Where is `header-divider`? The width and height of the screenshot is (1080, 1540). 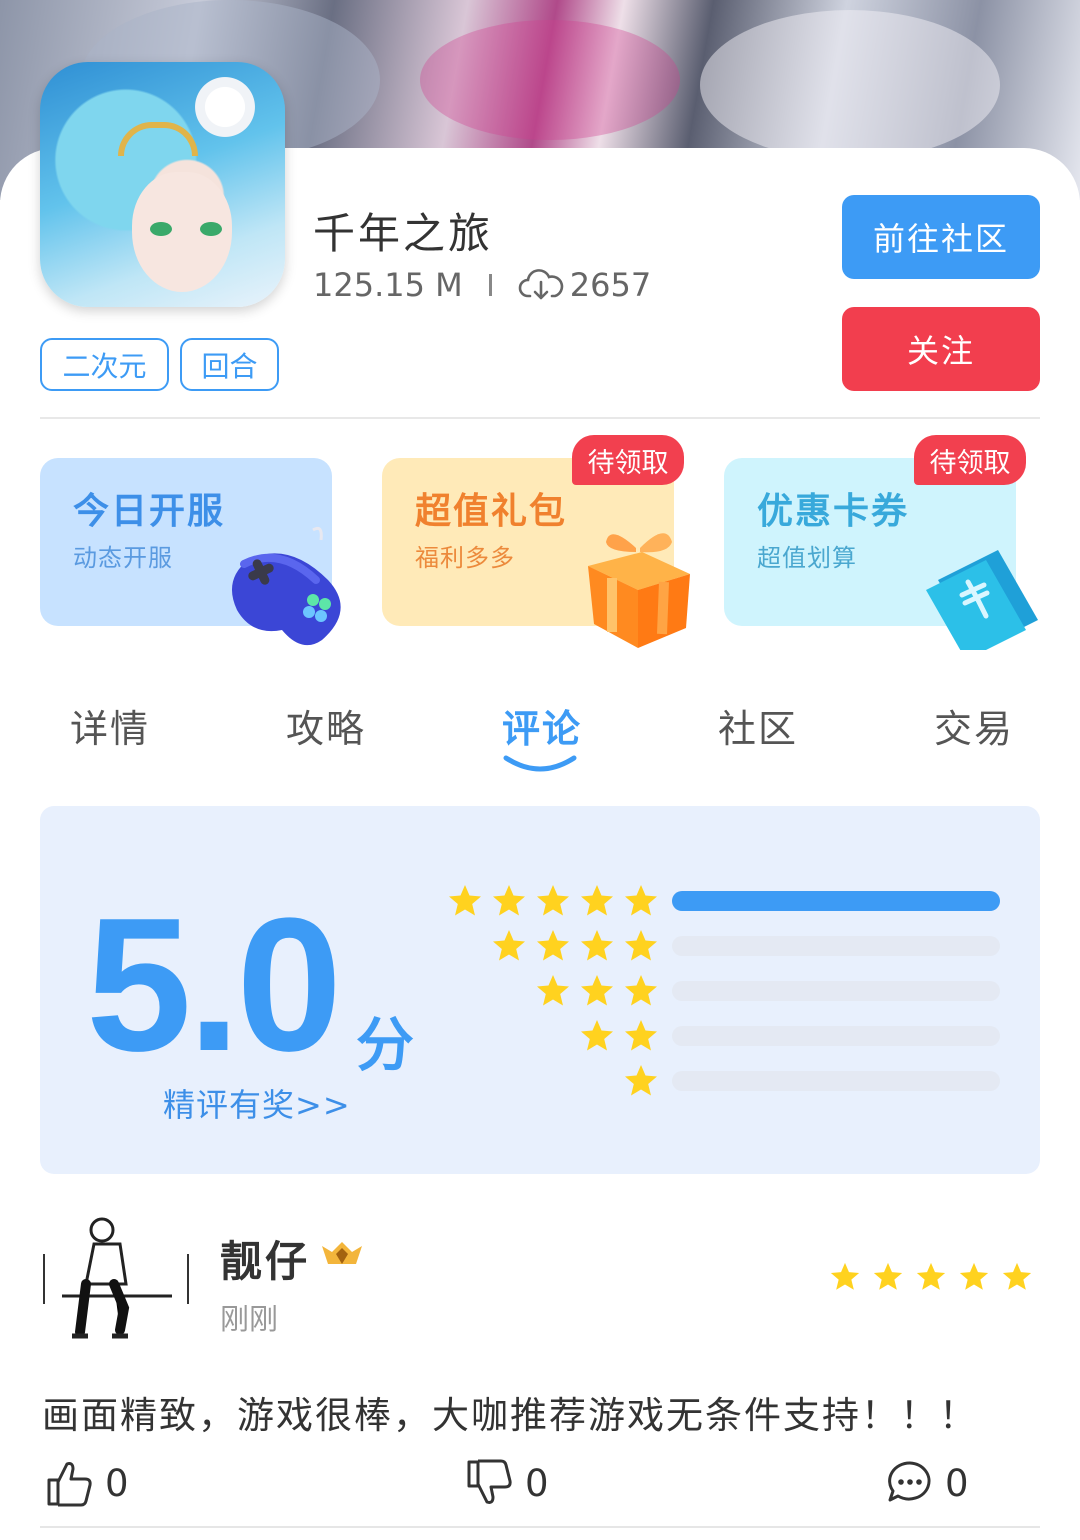 header-divider is located at coordinates (540, 418).